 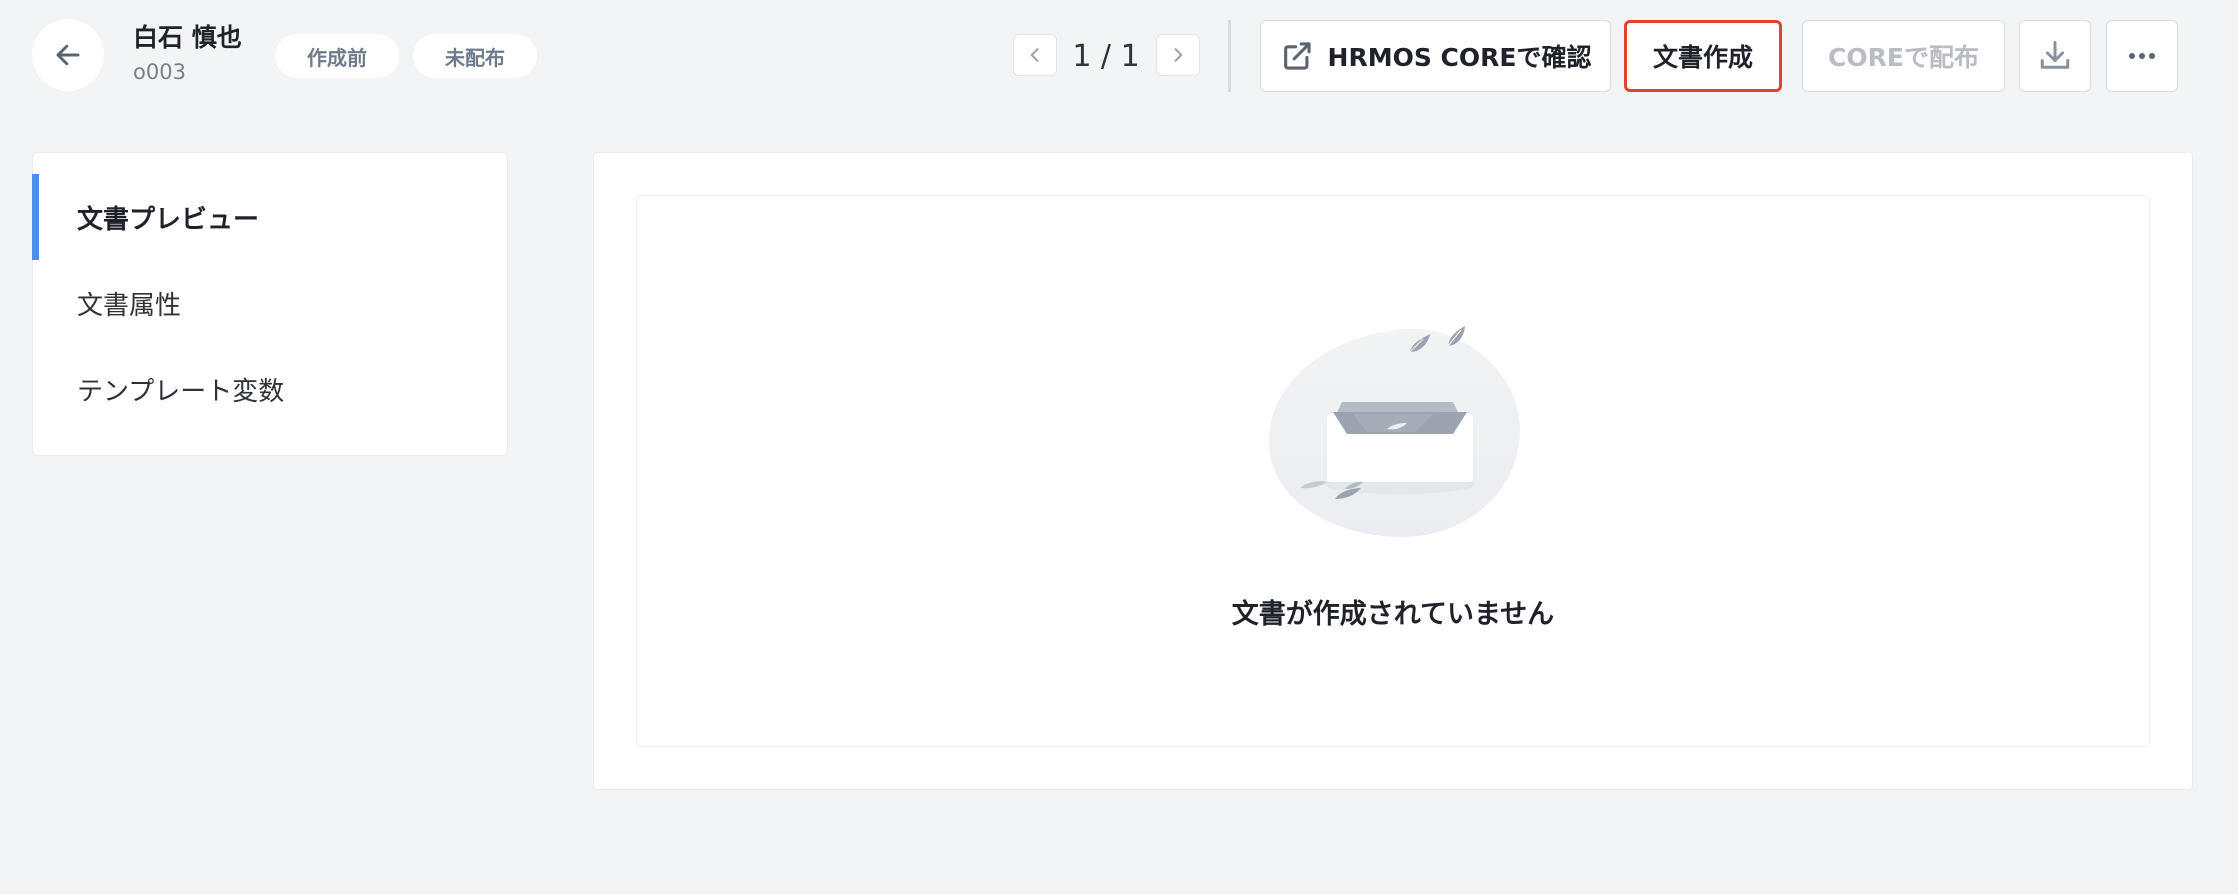 I want to click on chevron-right-icon, so click(x=1178, y=55).